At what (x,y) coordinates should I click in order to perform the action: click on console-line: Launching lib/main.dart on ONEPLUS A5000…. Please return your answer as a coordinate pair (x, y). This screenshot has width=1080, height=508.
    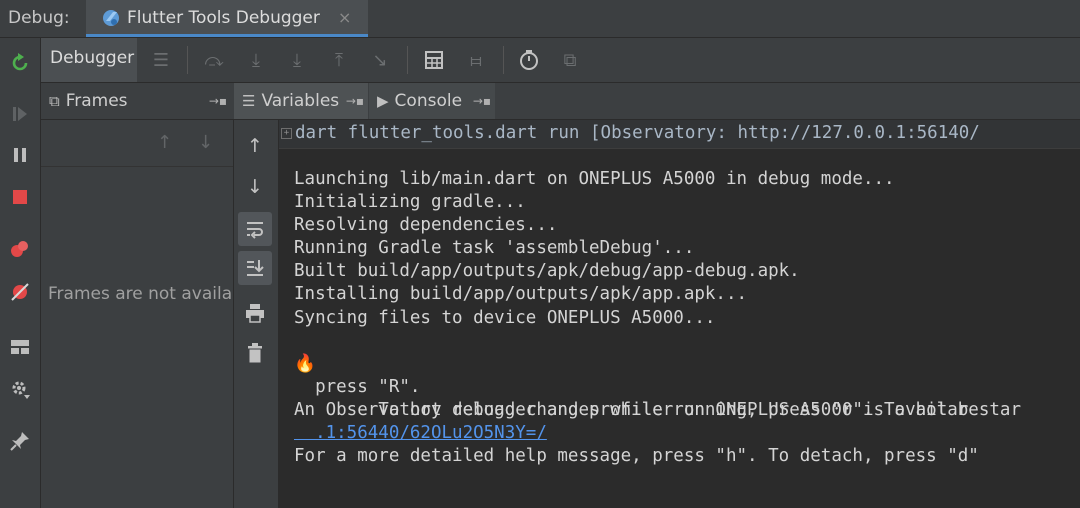
    Looking at the image, I should click on (594, 179).